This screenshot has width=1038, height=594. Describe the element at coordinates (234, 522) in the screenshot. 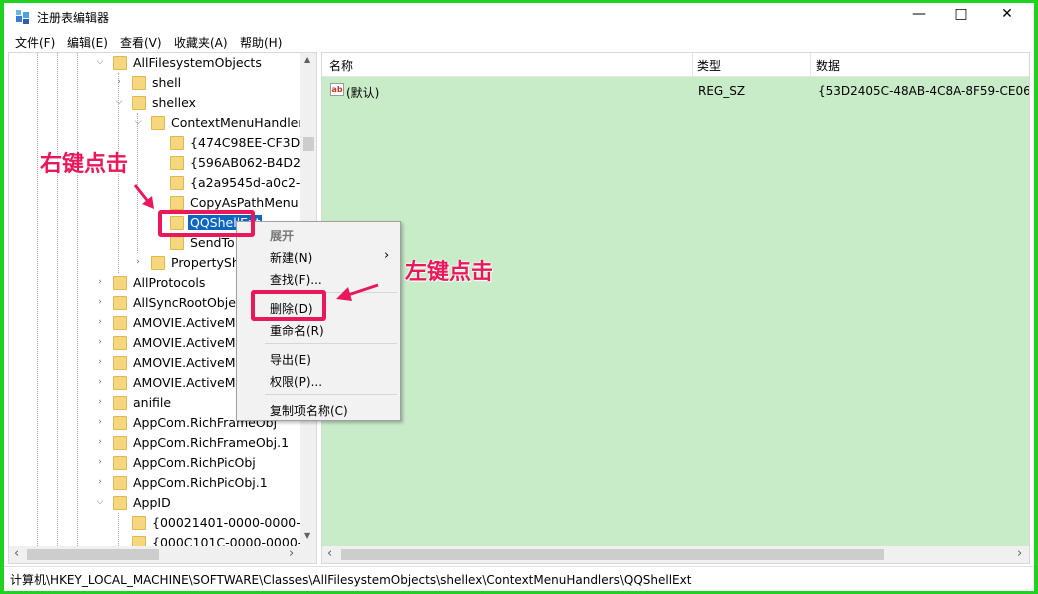

I see `tree-item-label: {00021401-0000-0000-C000` at that location.